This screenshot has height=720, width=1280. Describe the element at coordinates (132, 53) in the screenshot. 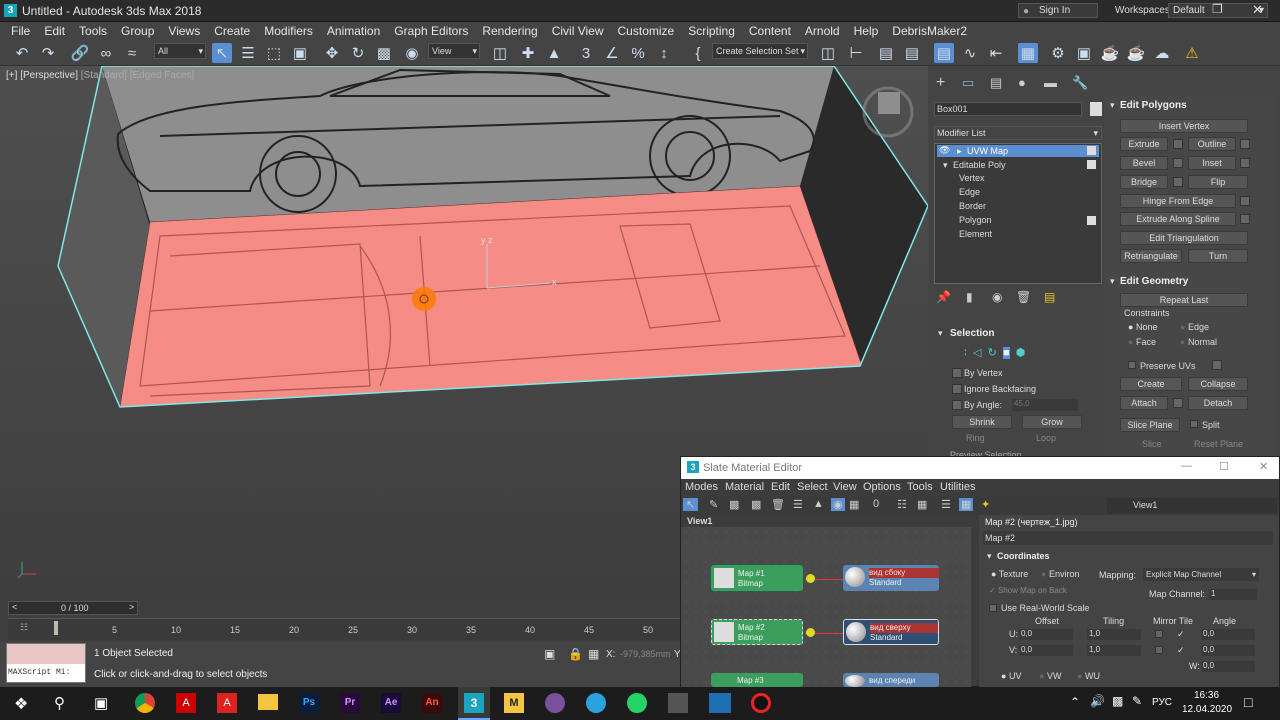

I see `bind-spacewarp-icon: ≈` at that location.